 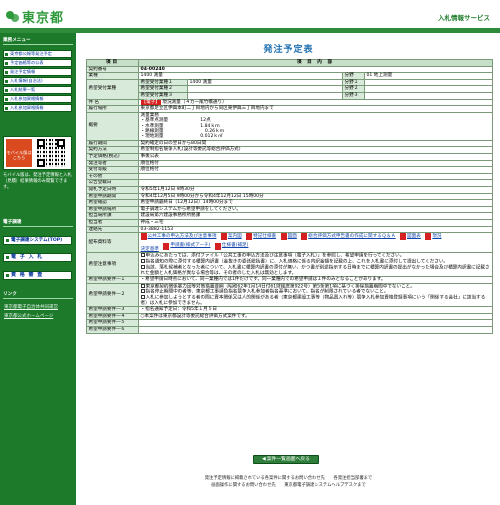 I want to click on row-label: 受付等級, so click(x=112, y=170).